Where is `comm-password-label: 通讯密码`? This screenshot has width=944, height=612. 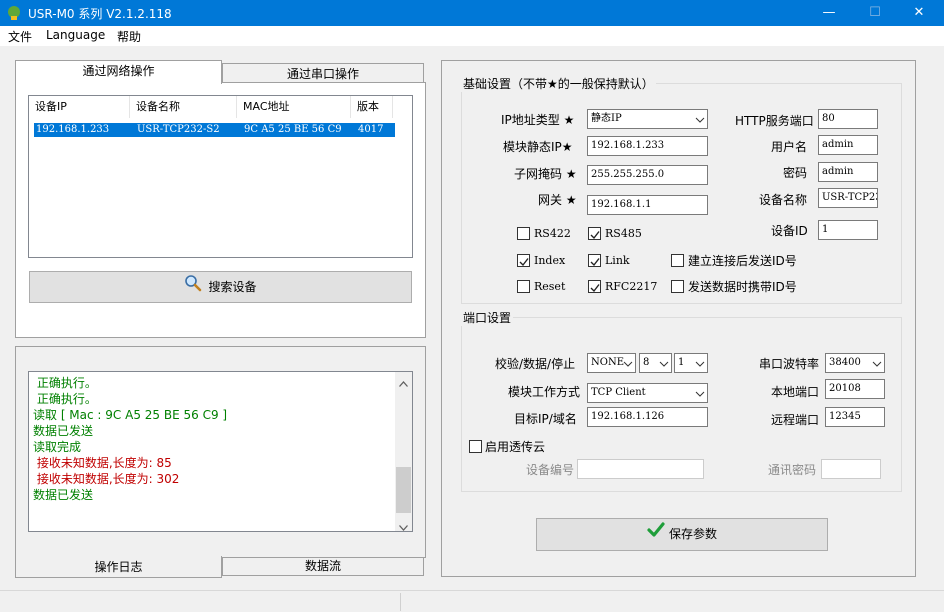
comm-password-label: 通讯密码 is located at coordinates (792, 470).